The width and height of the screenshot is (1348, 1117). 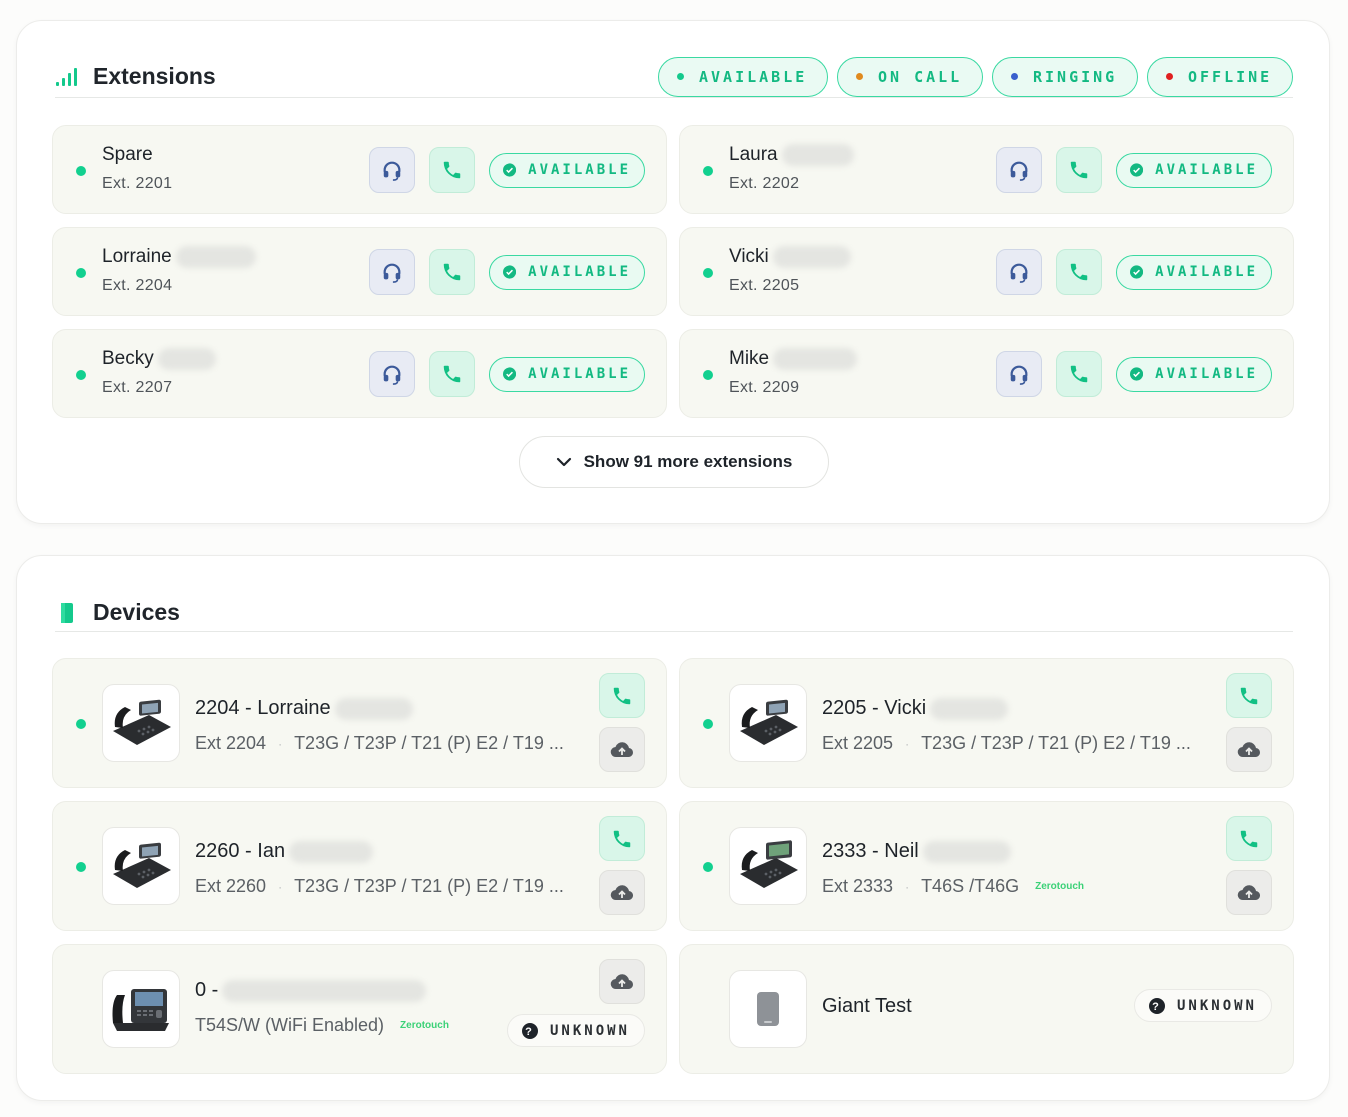 What do you see at coordinates (154, 76) in the screenshot?
I see `extensions-title: Extensions` at bounding box center [154, 76].